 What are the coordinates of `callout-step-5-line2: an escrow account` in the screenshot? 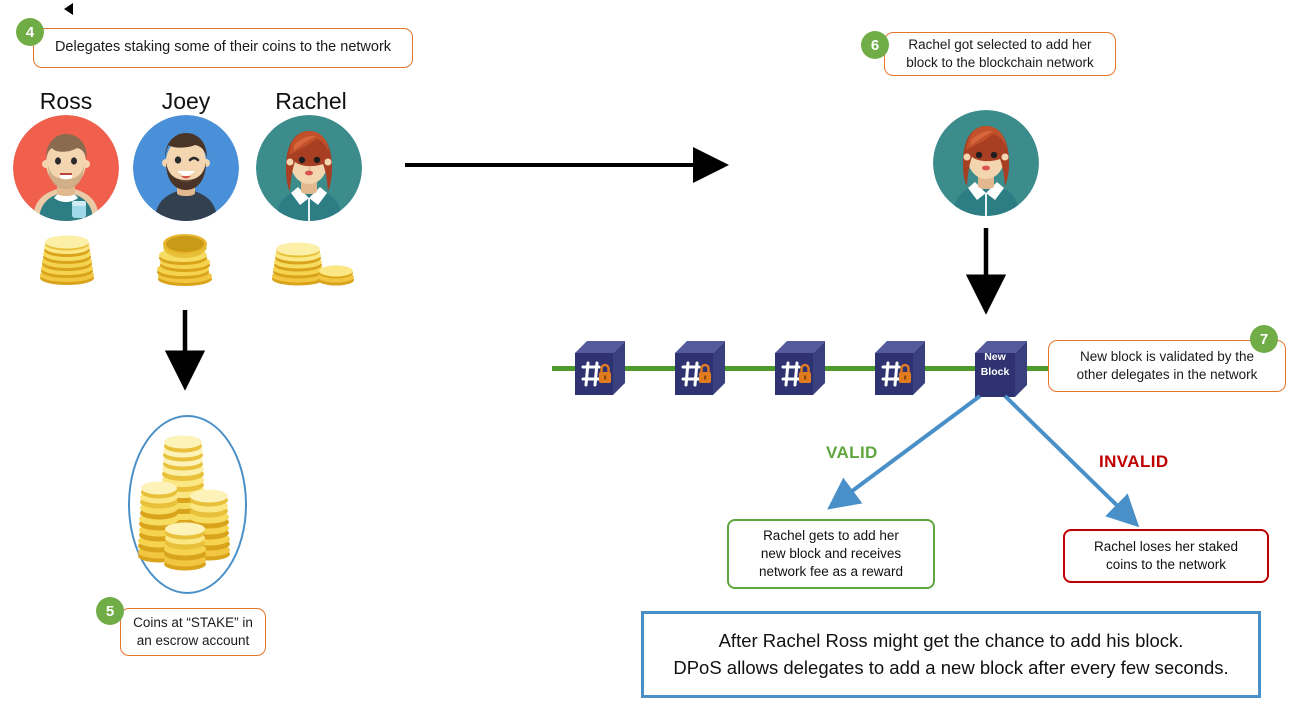 It's located at (193, 640).